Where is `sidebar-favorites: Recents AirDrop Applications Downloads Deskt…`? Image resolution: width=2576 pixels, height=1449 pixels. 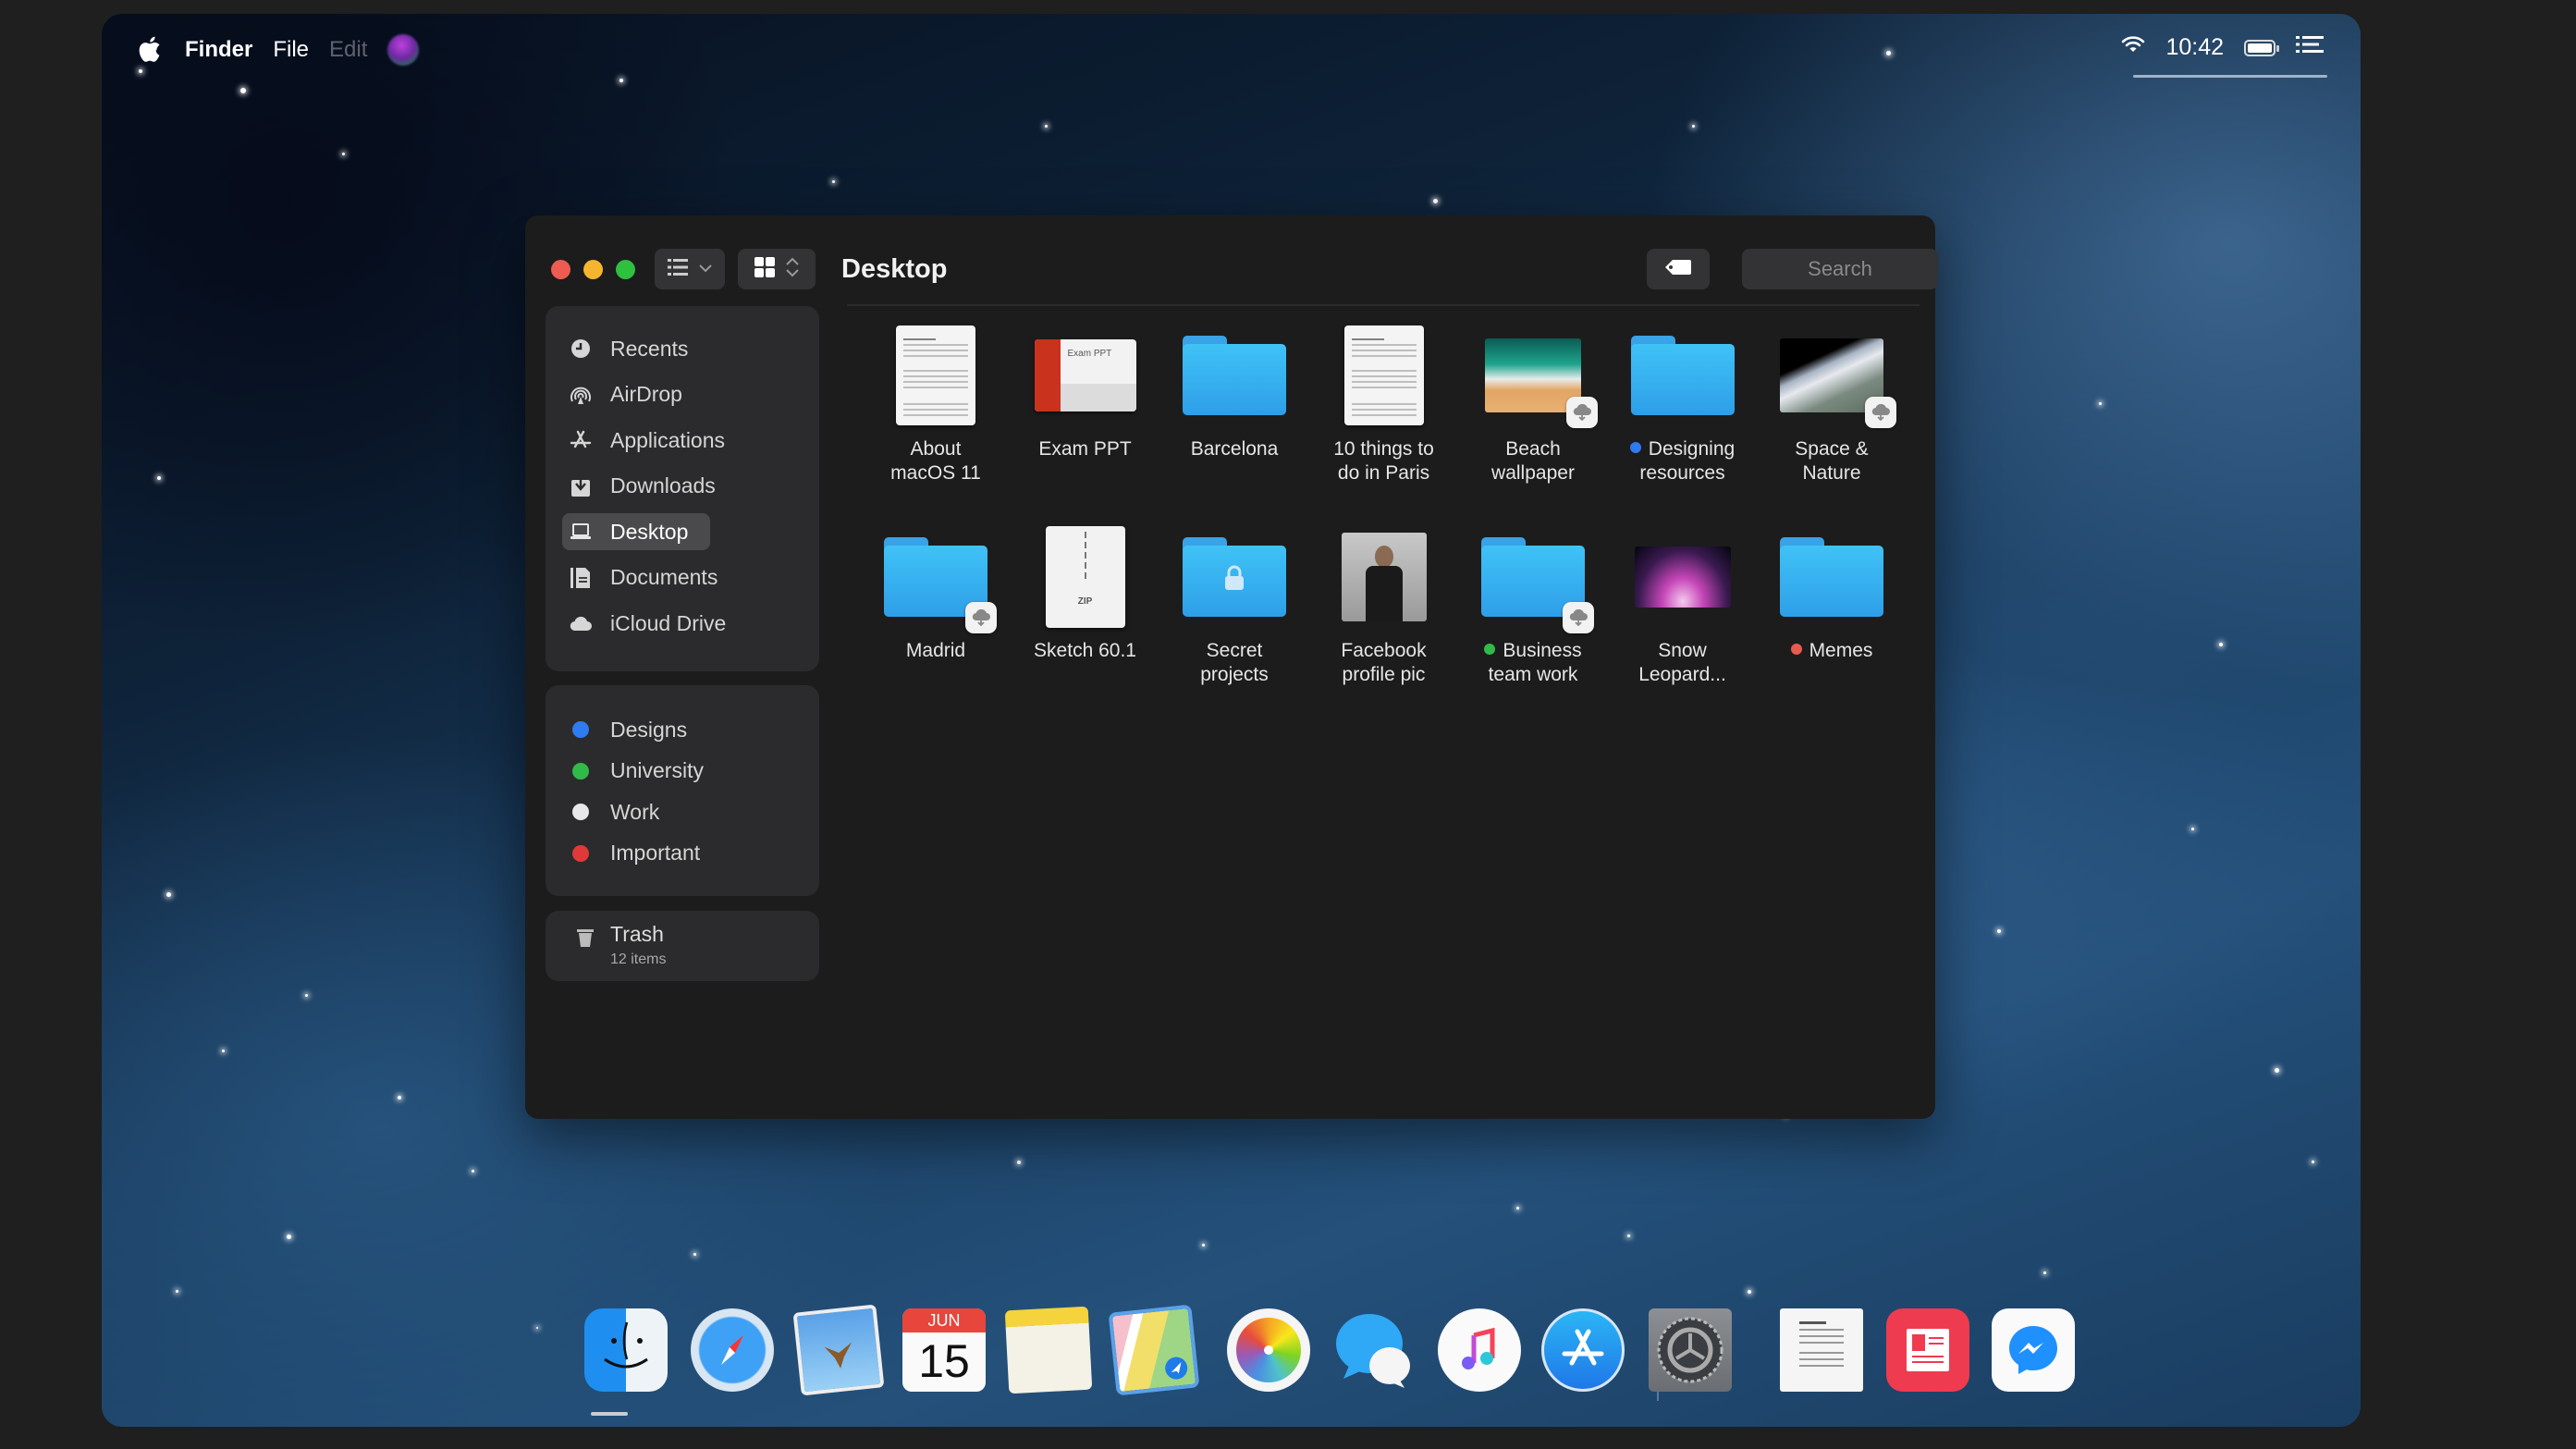
sidebar-favorites: Recents AirDrop Applications Downloads Deskt… is located at coordinates (682, 488).